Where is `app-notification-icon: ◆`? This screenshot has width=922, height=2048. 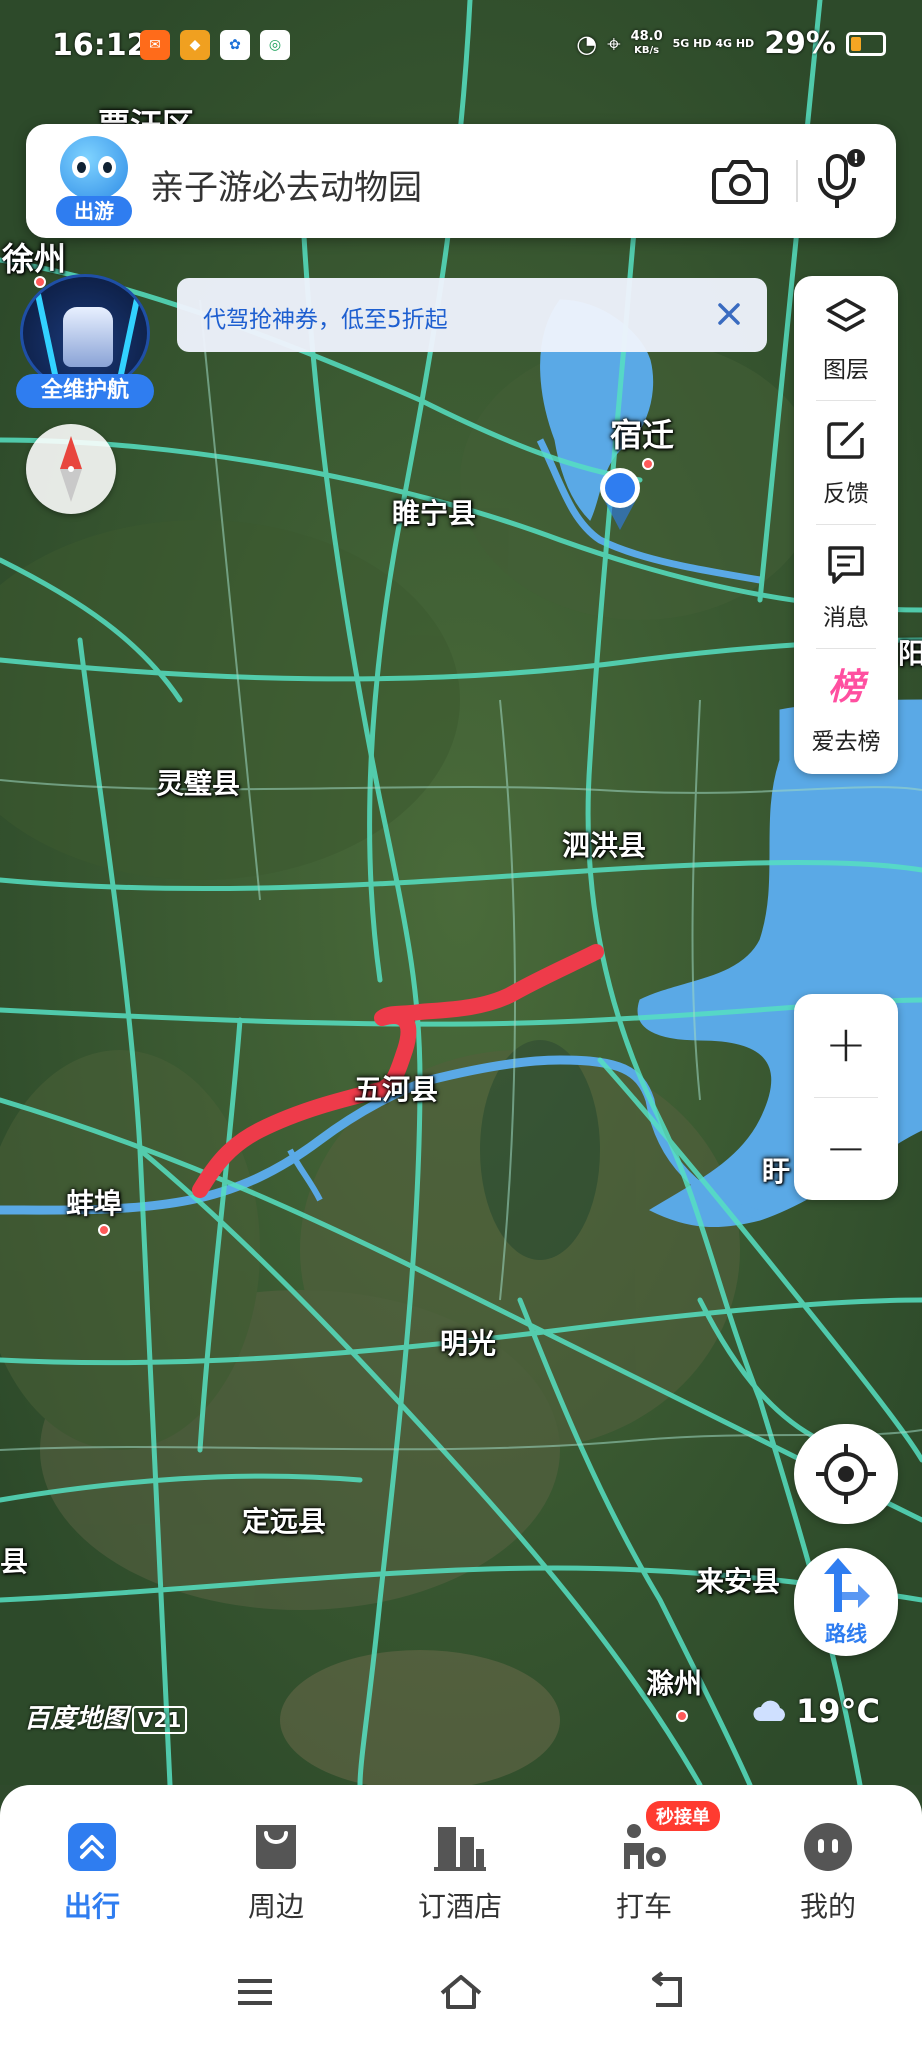 app-notification-icon: ◆ is located at coordinates (195, 45).